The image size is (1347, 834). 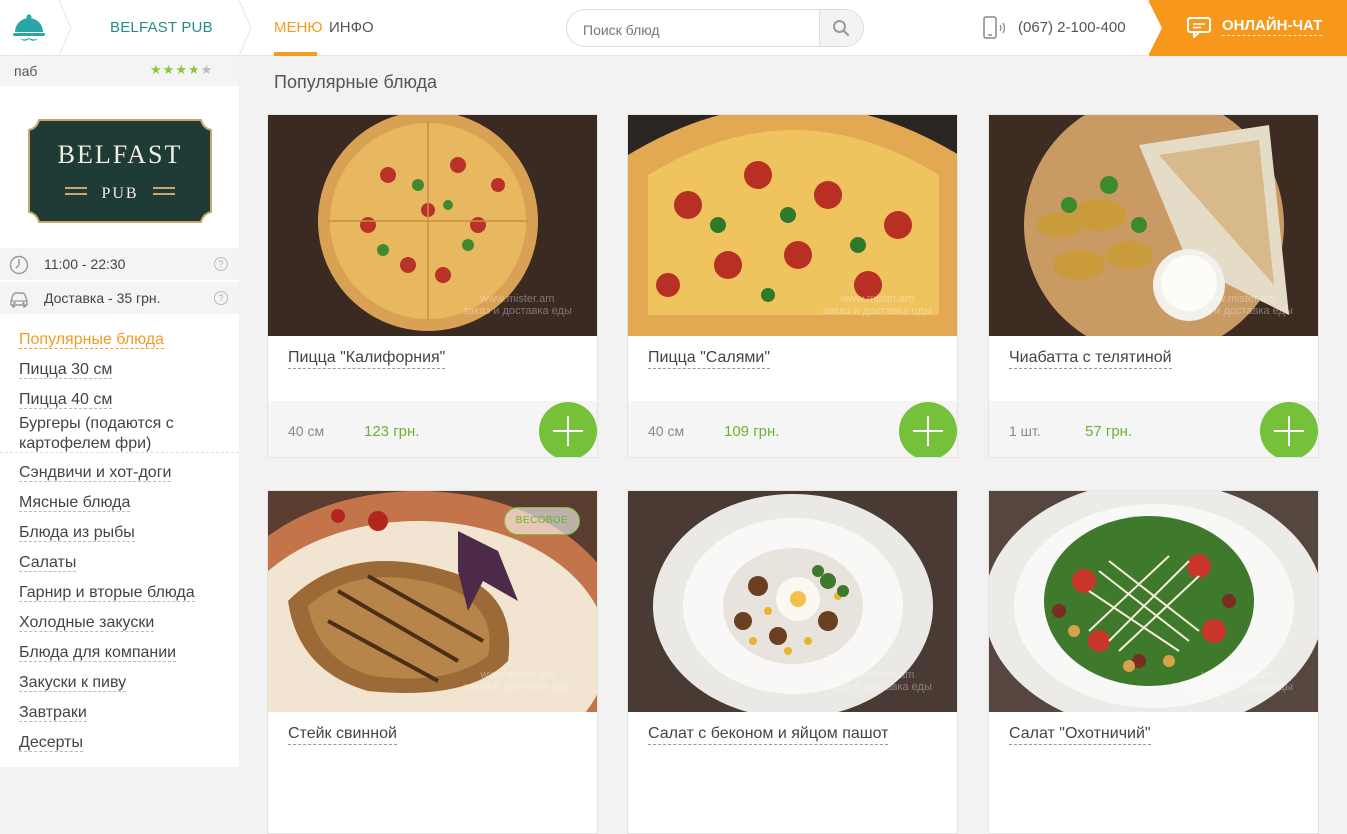 What do you see at coordinates (73, 683) in the screenshot?
I see `category-beer-snacks: Закуски к пиву` at bounding box center [73, 683].